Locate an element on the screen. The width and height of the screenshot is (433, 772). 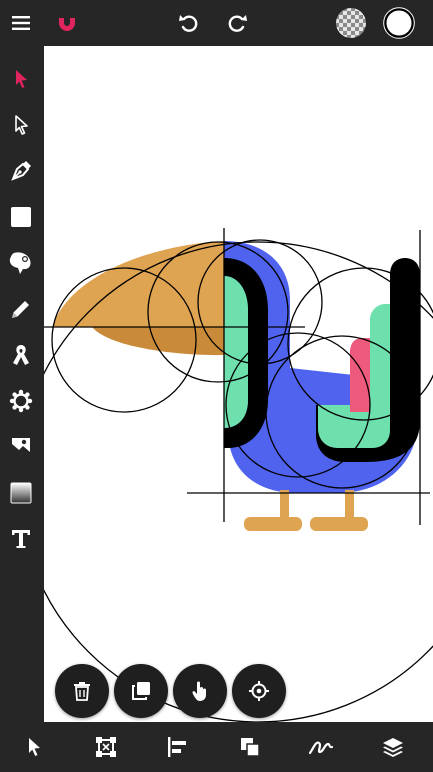
zoom-fit-button is located at coordinates (259, 691).